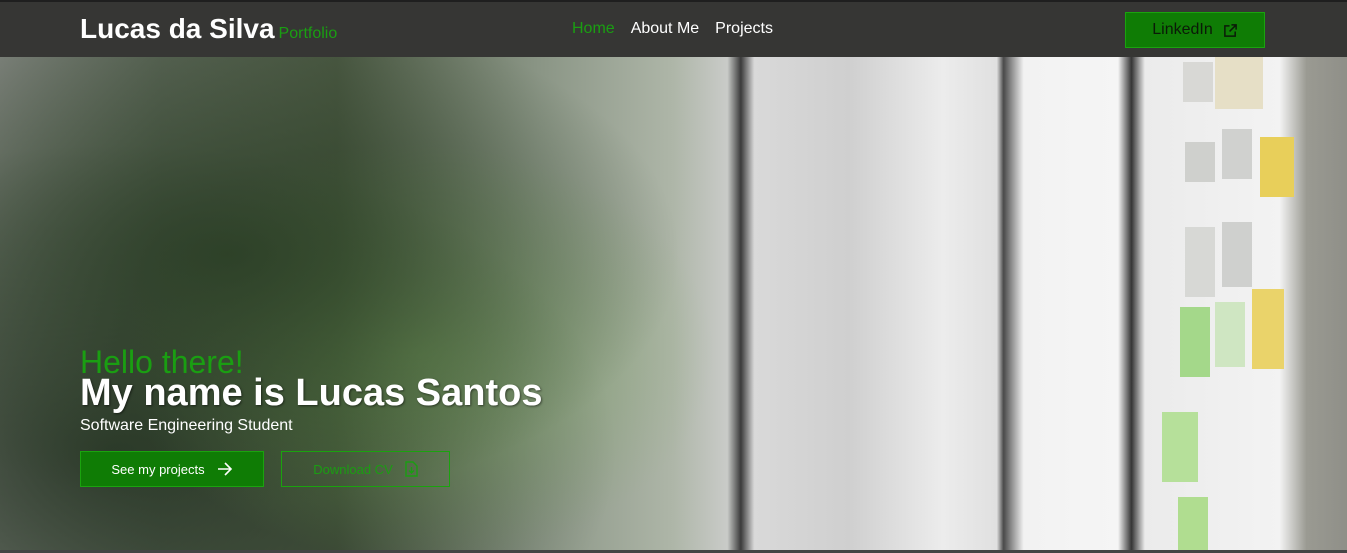 The image size is (1347, 553). Describe the element at coordinates (1230, 30) in the screenshot. I see `external-link-icon` at that location.